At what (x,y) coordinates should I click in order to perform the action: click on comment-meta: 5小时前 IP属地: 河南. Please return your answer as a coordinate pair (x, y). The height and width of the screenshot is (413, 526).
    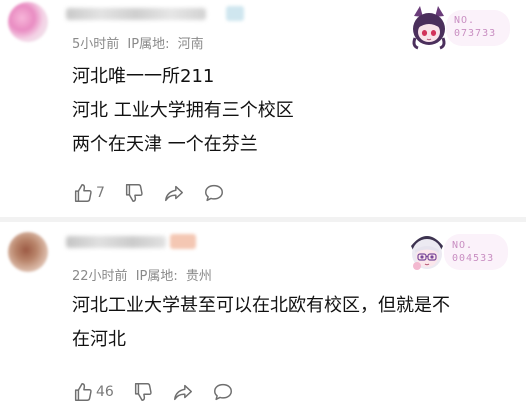
    Looking at the image, I should click on (140, 42).